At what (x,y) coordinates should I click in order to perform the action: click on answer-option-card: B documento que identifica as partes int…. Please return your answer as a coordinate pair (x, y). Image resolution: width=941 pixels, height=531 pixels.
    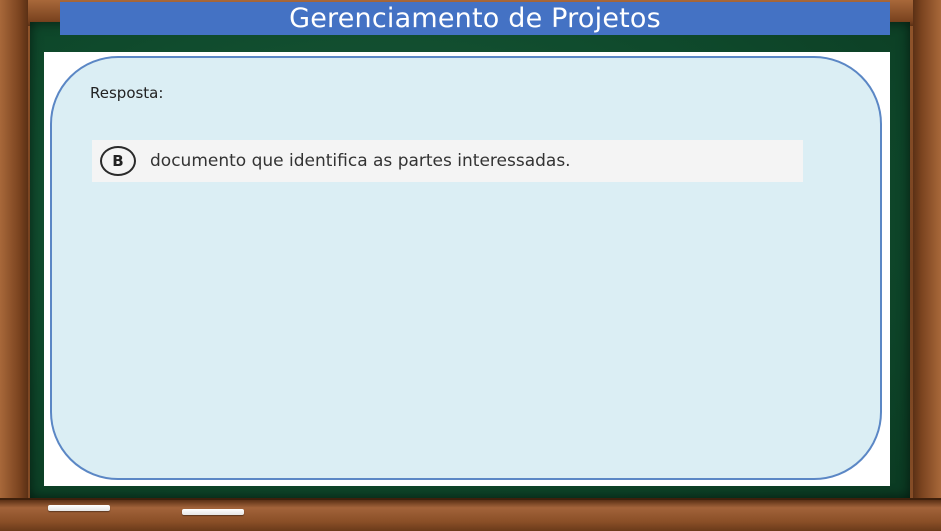
    Looking at the image, I should click on (447, 161).